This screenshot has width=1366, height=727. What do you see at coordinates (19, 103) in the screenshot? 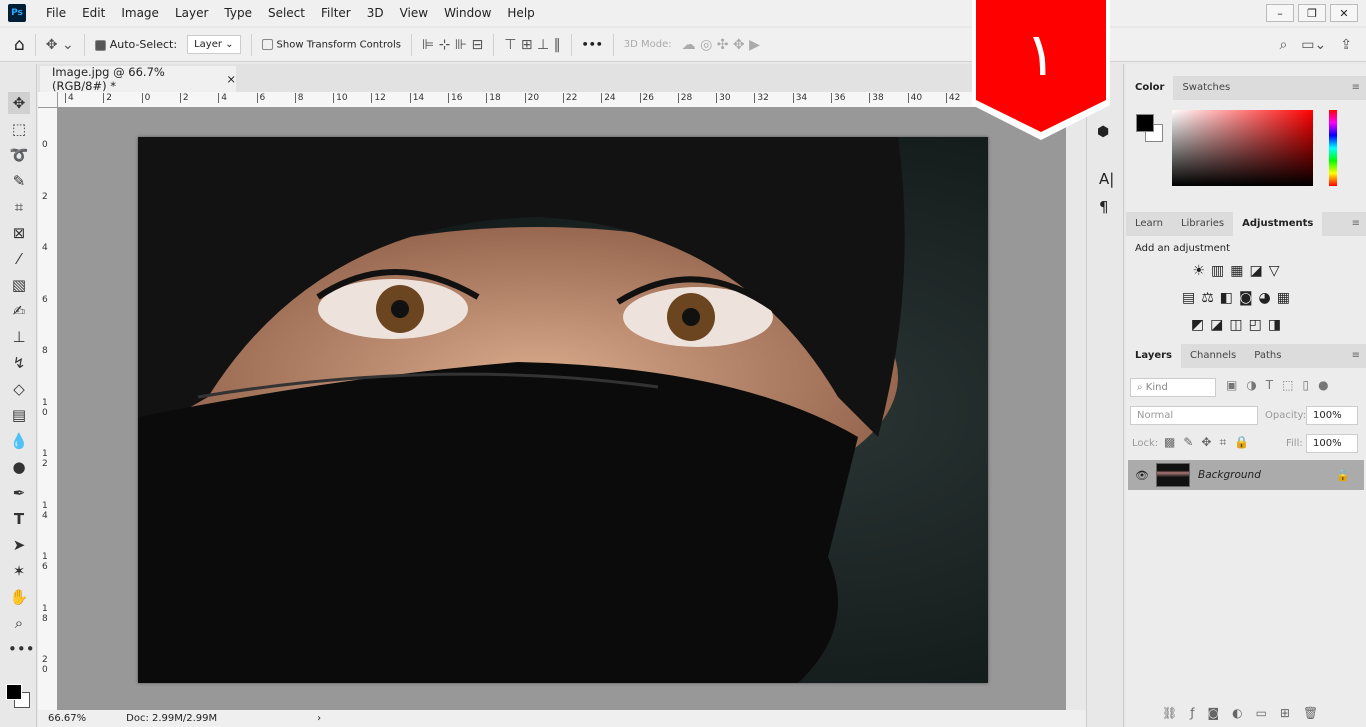
I see `move-tool-icon: ✥` at bounding box center [19, 103].